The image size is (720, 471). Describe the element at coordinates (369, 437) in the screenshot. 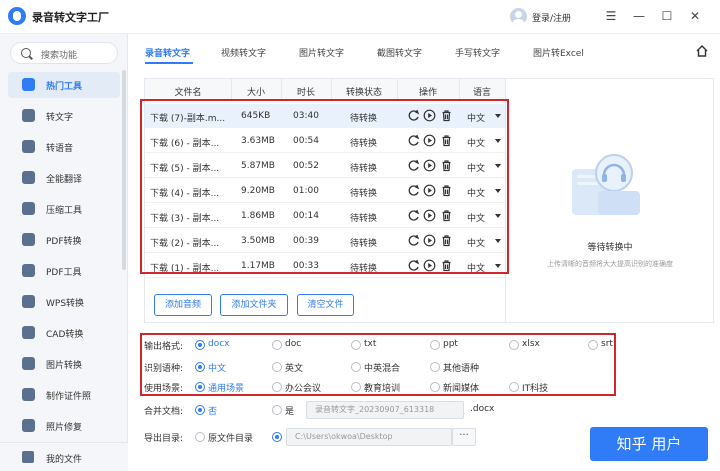

I see `output-path-input: C:\Users\okwoa\Desktop` at that location.